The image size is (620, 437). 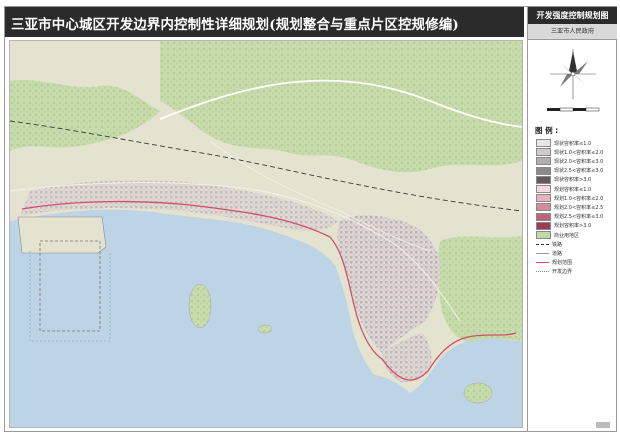 I want to click on scale-bar-icon, so click(x=573, y=109).